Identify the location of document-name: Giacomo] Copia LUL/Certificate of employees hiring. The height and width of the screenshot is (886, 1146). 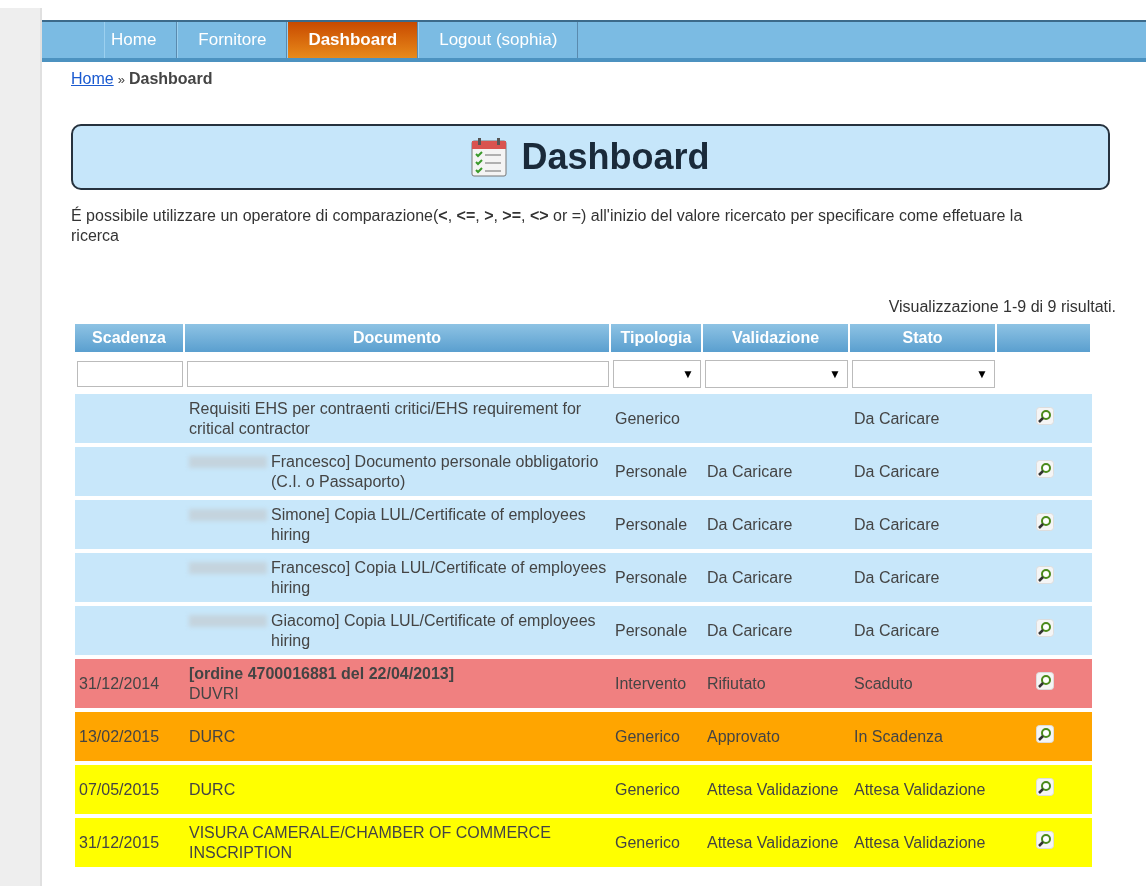
(434, 630).